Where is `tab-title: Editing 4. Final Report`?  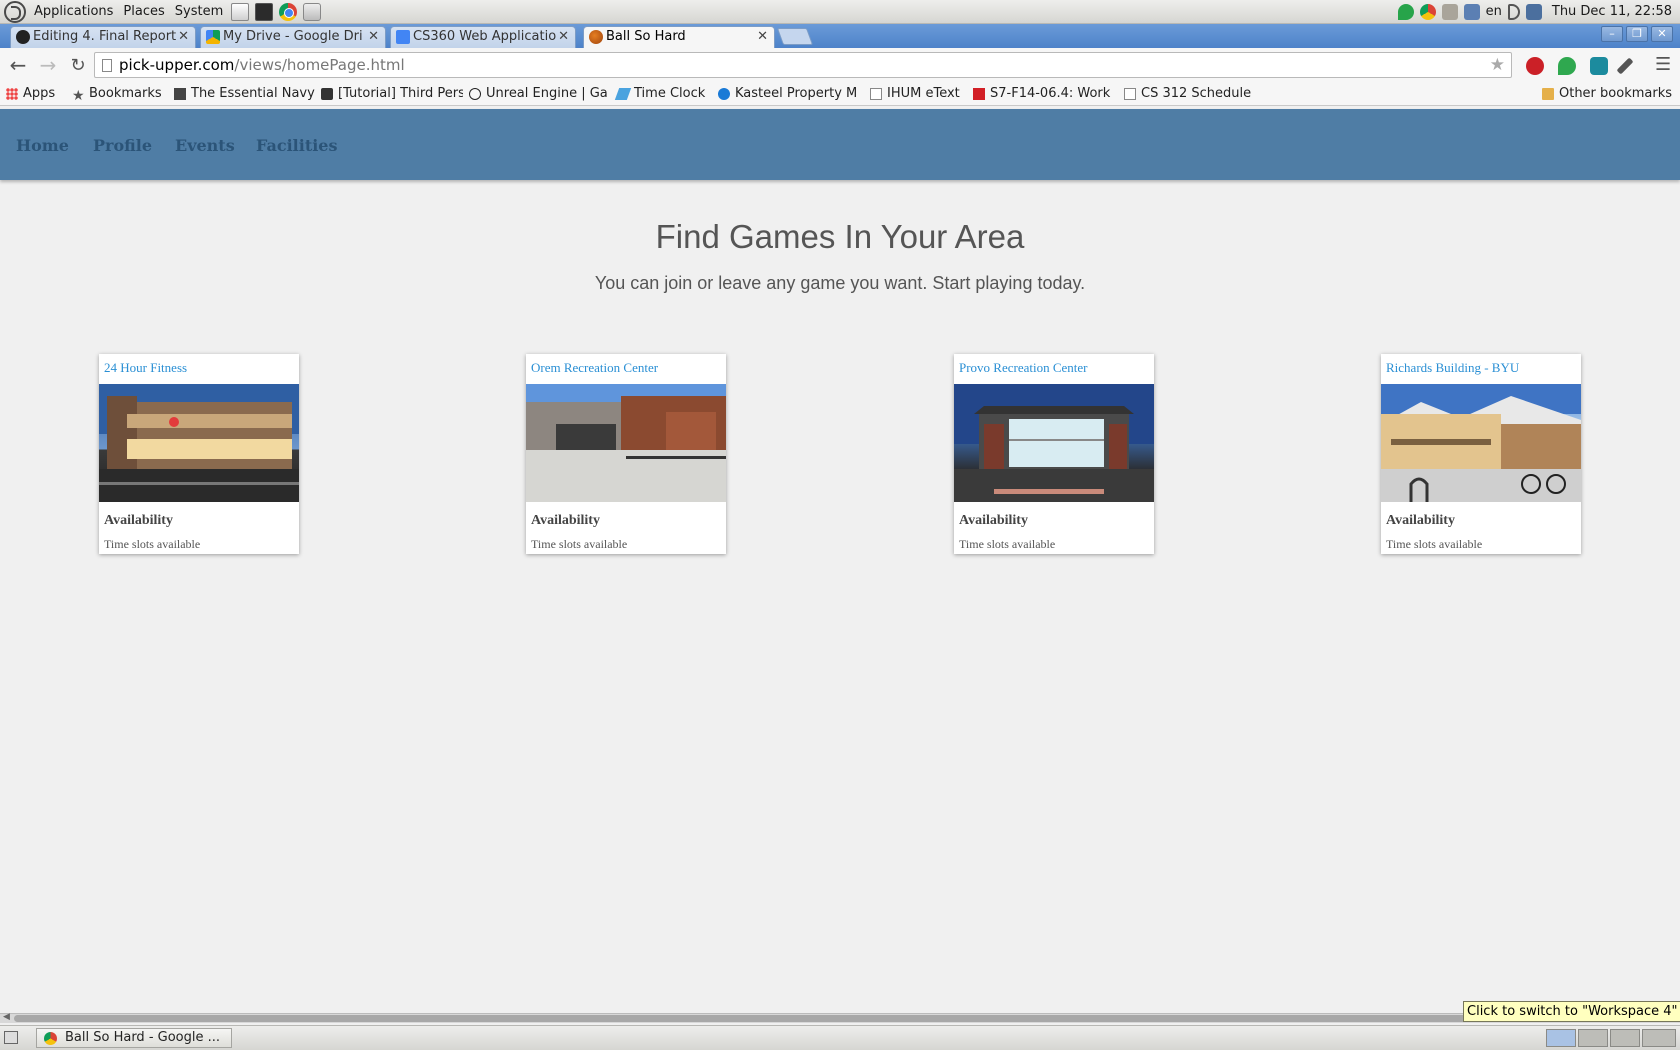 tab-title: Editing 4. Final Report is located at coordinates (105, 36).